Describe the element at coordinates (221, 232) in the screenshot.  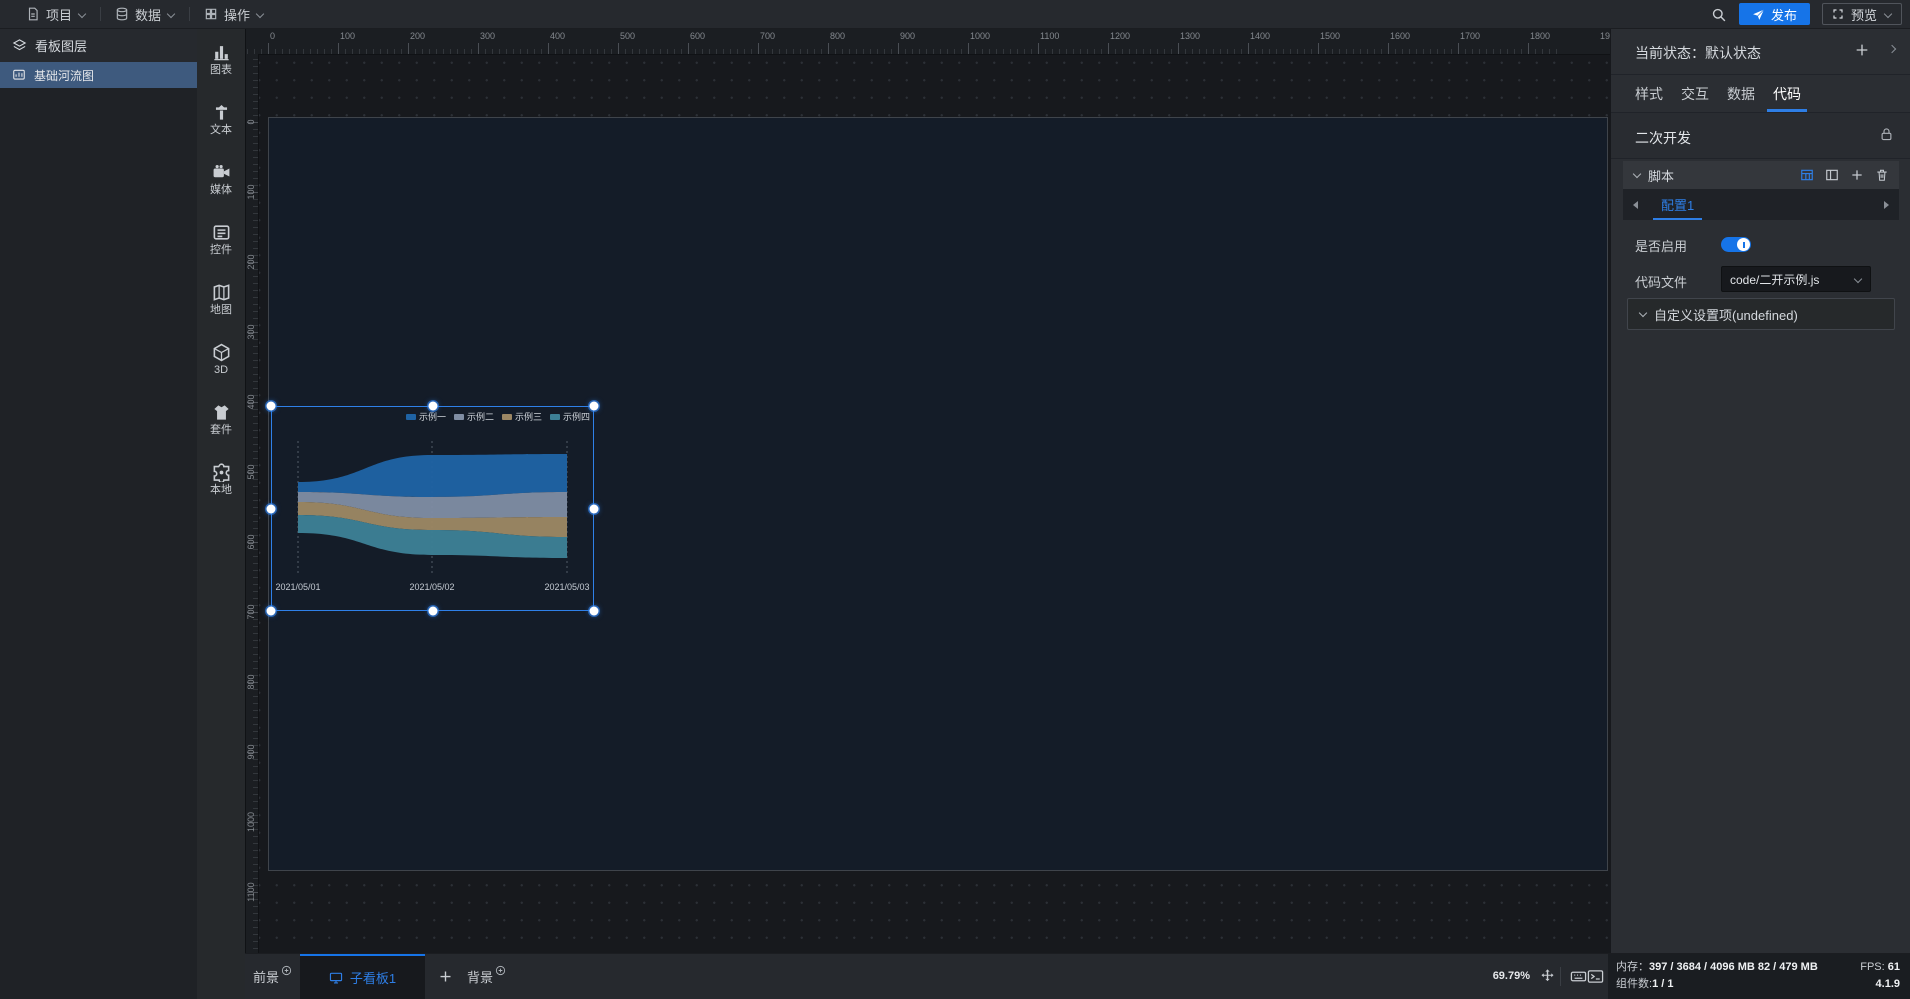
I see `widget-icon` at that location.